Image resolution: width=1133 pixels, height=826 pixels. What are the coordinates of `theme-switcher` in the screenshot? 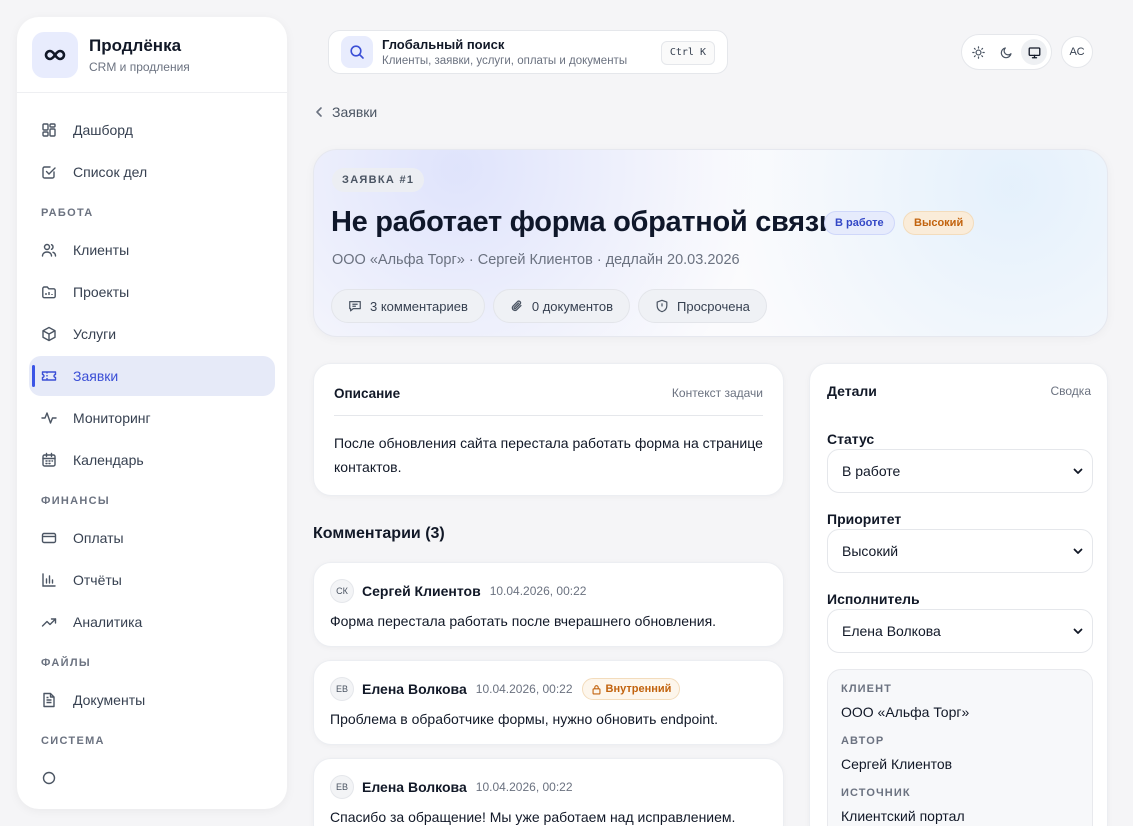 It's located at (1006, 52).